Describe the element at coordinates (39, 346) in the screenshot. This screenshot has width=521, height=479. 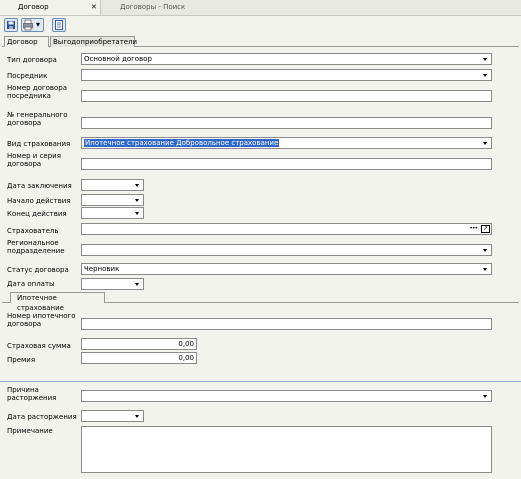
I see `sum-insured-label: Страховая сумма` at that location.